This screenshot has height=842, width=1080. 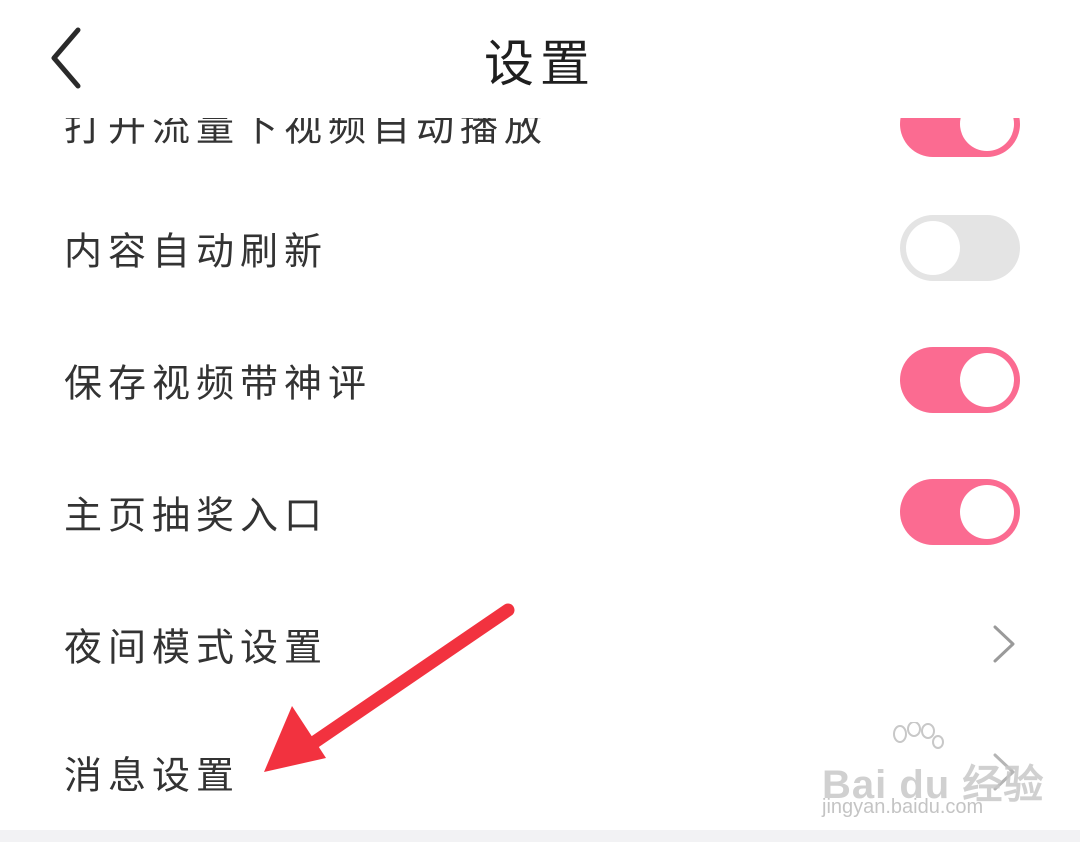 I want to click on setting-label-auto-refresh: 内容自动刷新, so click(x=196, y=251).